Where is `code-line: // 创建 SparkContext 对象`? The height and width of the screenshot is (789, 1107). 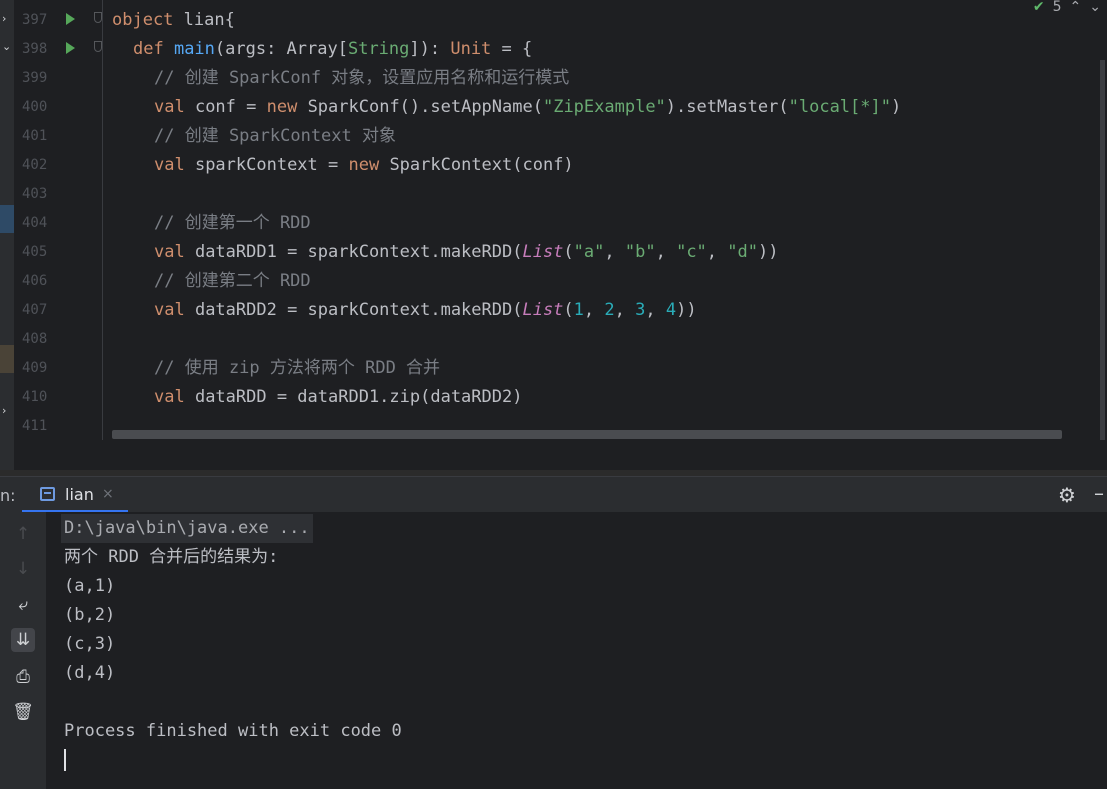 code-line: // 创建 SparkContext 对象 is located at coordinates (275, 136).